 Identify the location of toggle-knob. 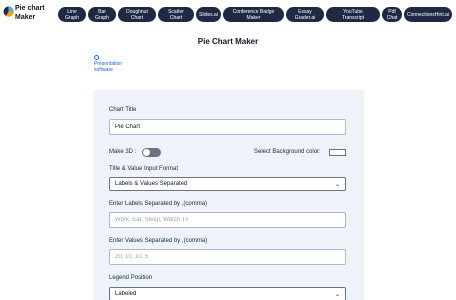
(146, 152).